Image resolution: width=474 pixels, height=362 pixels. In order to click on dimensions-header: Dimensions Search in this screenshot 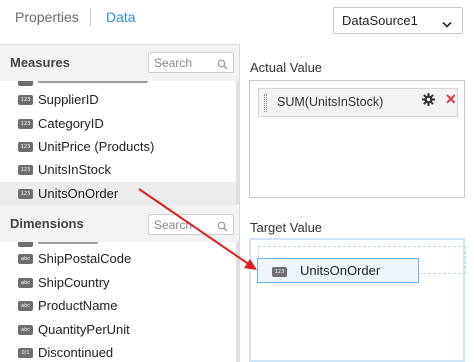, I will do `click(119, 224)`.